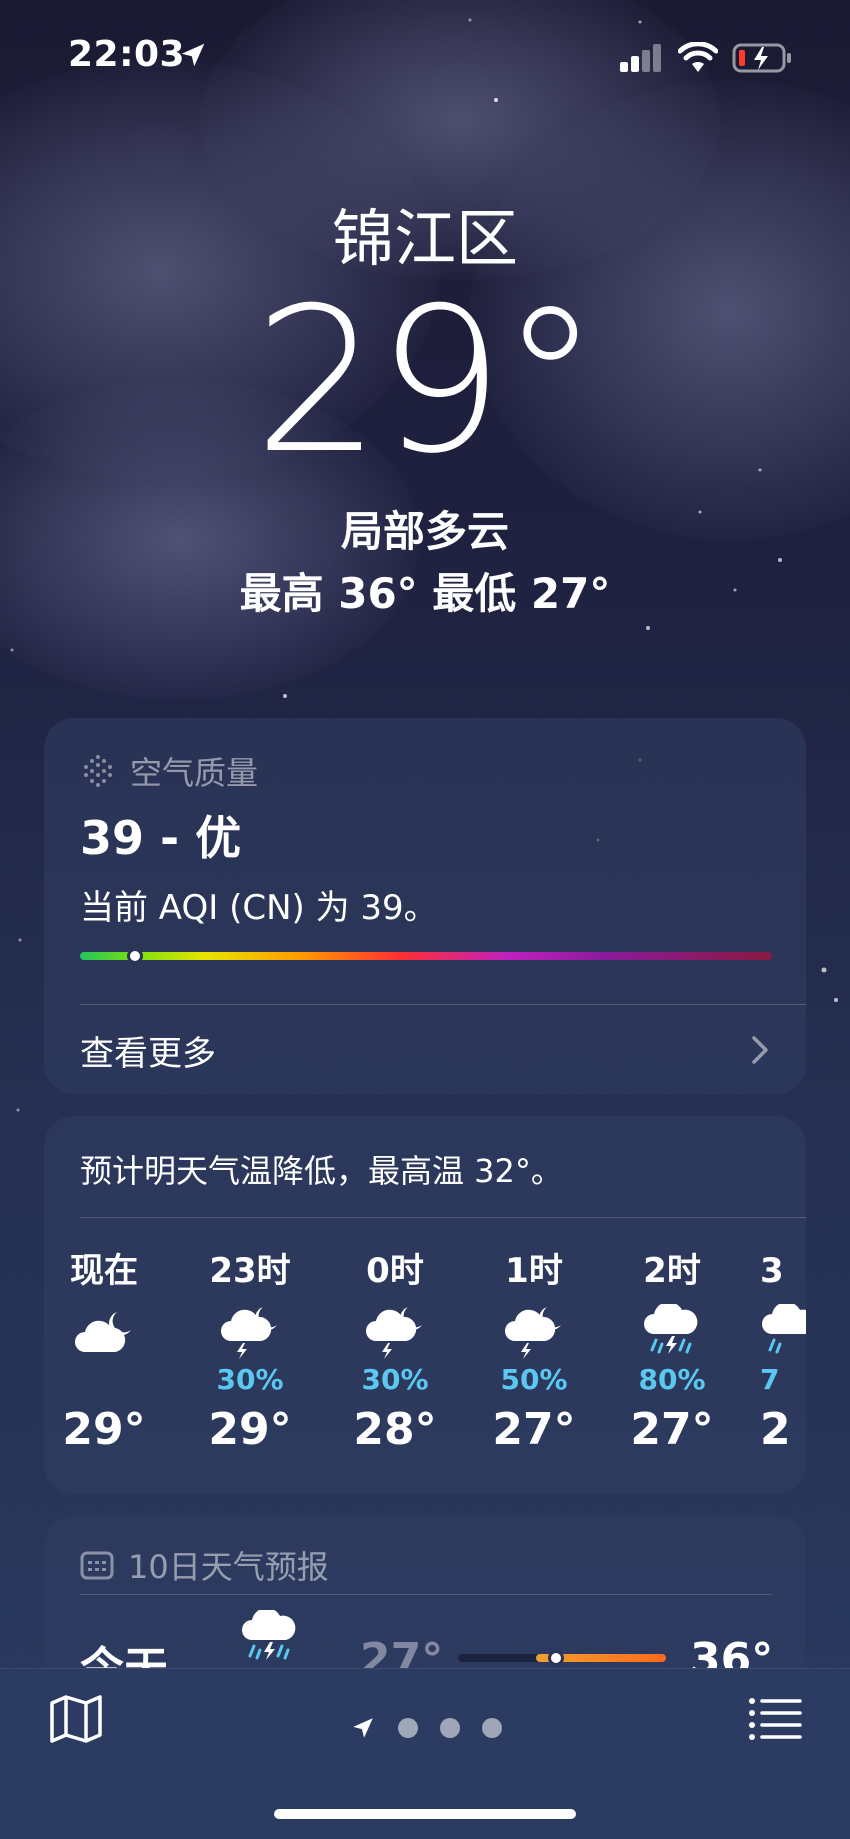 This screenshot has width=850, height=1839. Describe the element at coordinates (772, 1271) in the screenshot. I see `hour-label: 3` at that location.